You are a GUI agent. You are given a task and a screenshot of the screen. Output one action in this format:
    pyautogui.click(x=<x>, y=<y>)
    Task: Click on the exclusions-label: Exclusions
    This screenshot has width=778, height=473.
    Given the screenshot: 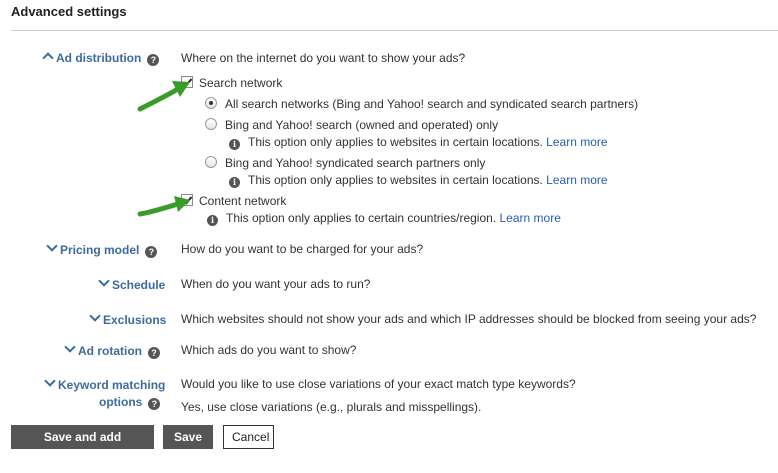 What is the action you would take?
    pyautogui.click(x=135, y=320)
    